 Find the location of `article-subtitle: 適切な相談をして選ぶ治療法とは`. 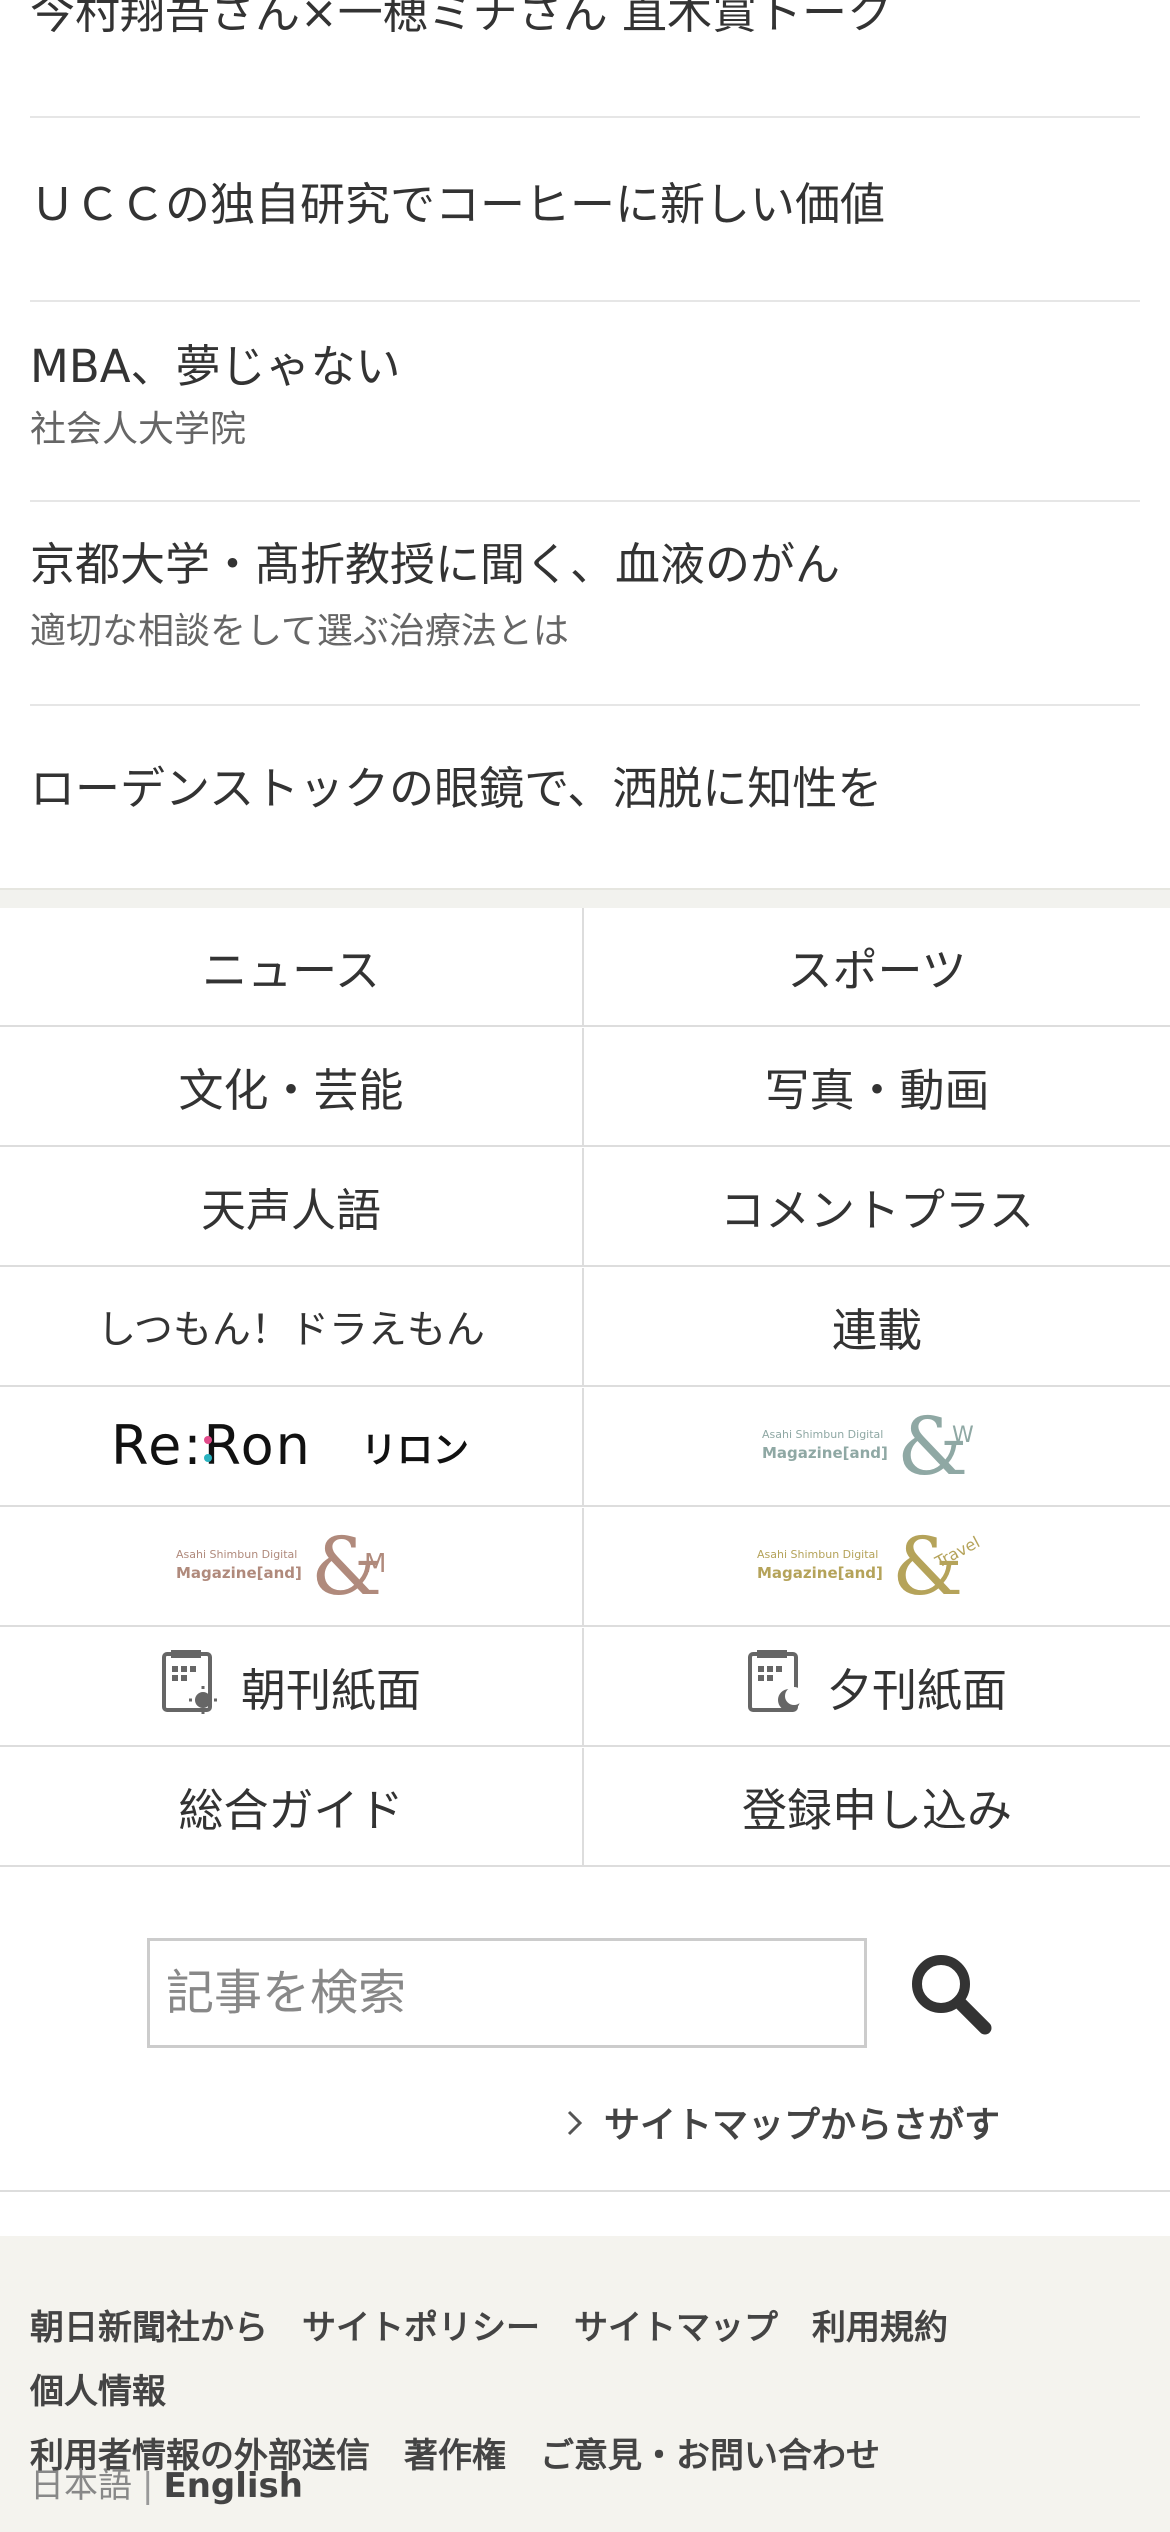

article-subtitle: 適切な相談をして選ぶ治療法とは is located at coordinates (299, 631).